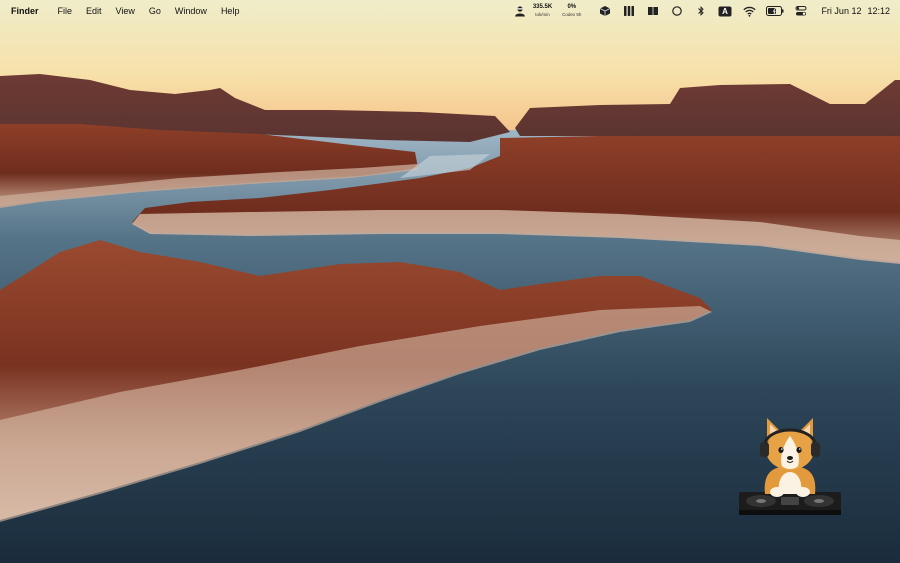 This screenshot has height=563, width=900. I want to click on input-source-label: A, so click(726, 11).